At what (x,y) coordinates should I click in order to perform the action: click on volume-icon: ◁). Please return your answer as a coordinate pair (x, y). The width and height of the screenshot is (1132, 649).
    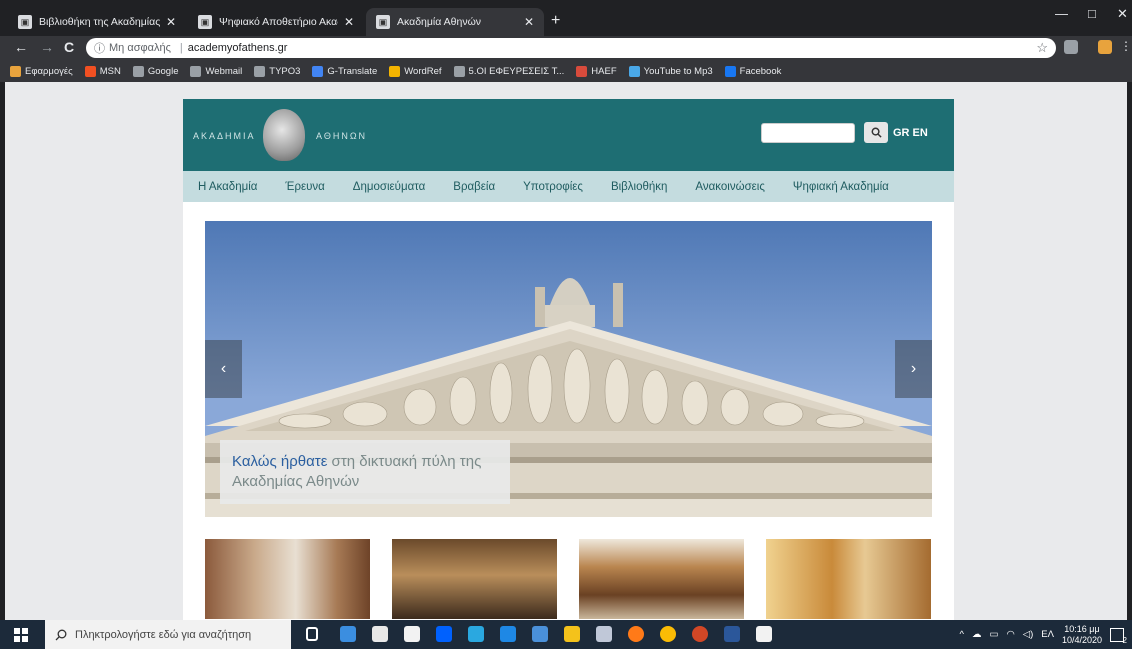
    Looking at the image, I should click on (1028, 634).